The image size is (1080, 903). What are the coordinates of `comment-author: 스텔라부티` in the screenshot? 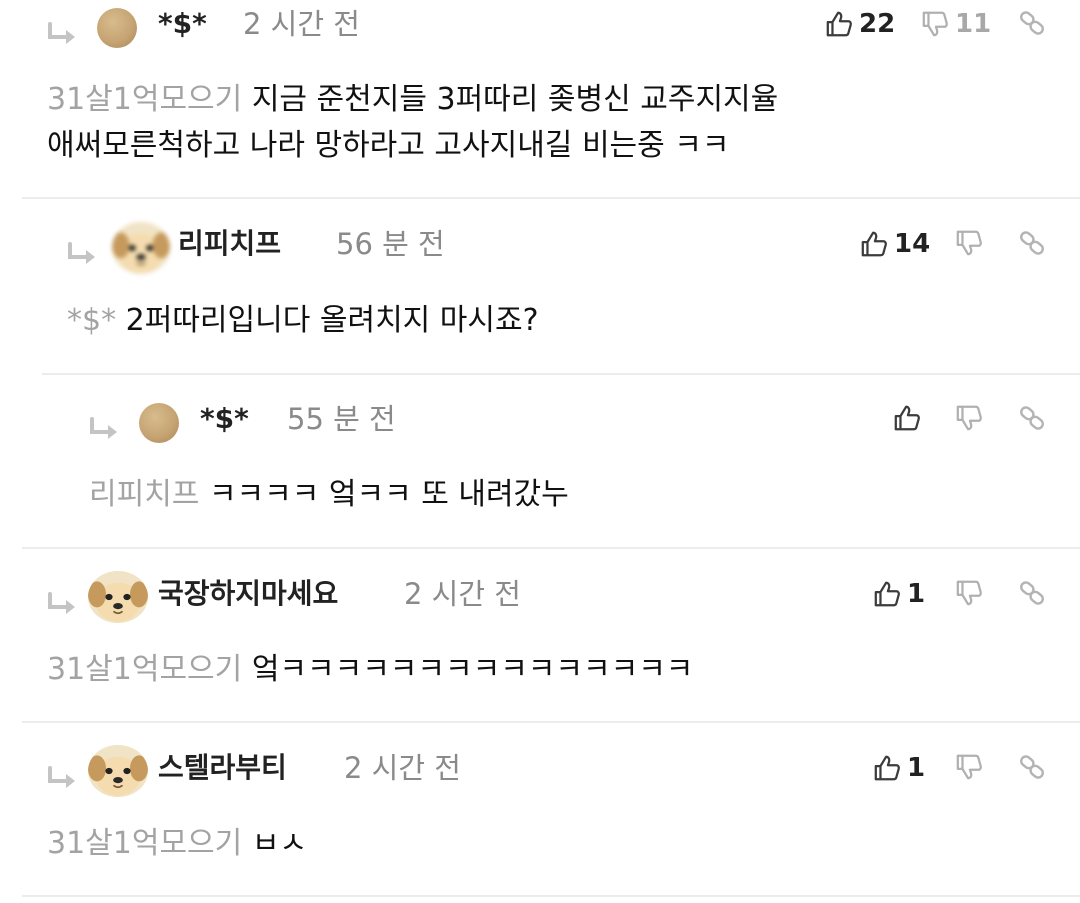 It's located at (222, 768).